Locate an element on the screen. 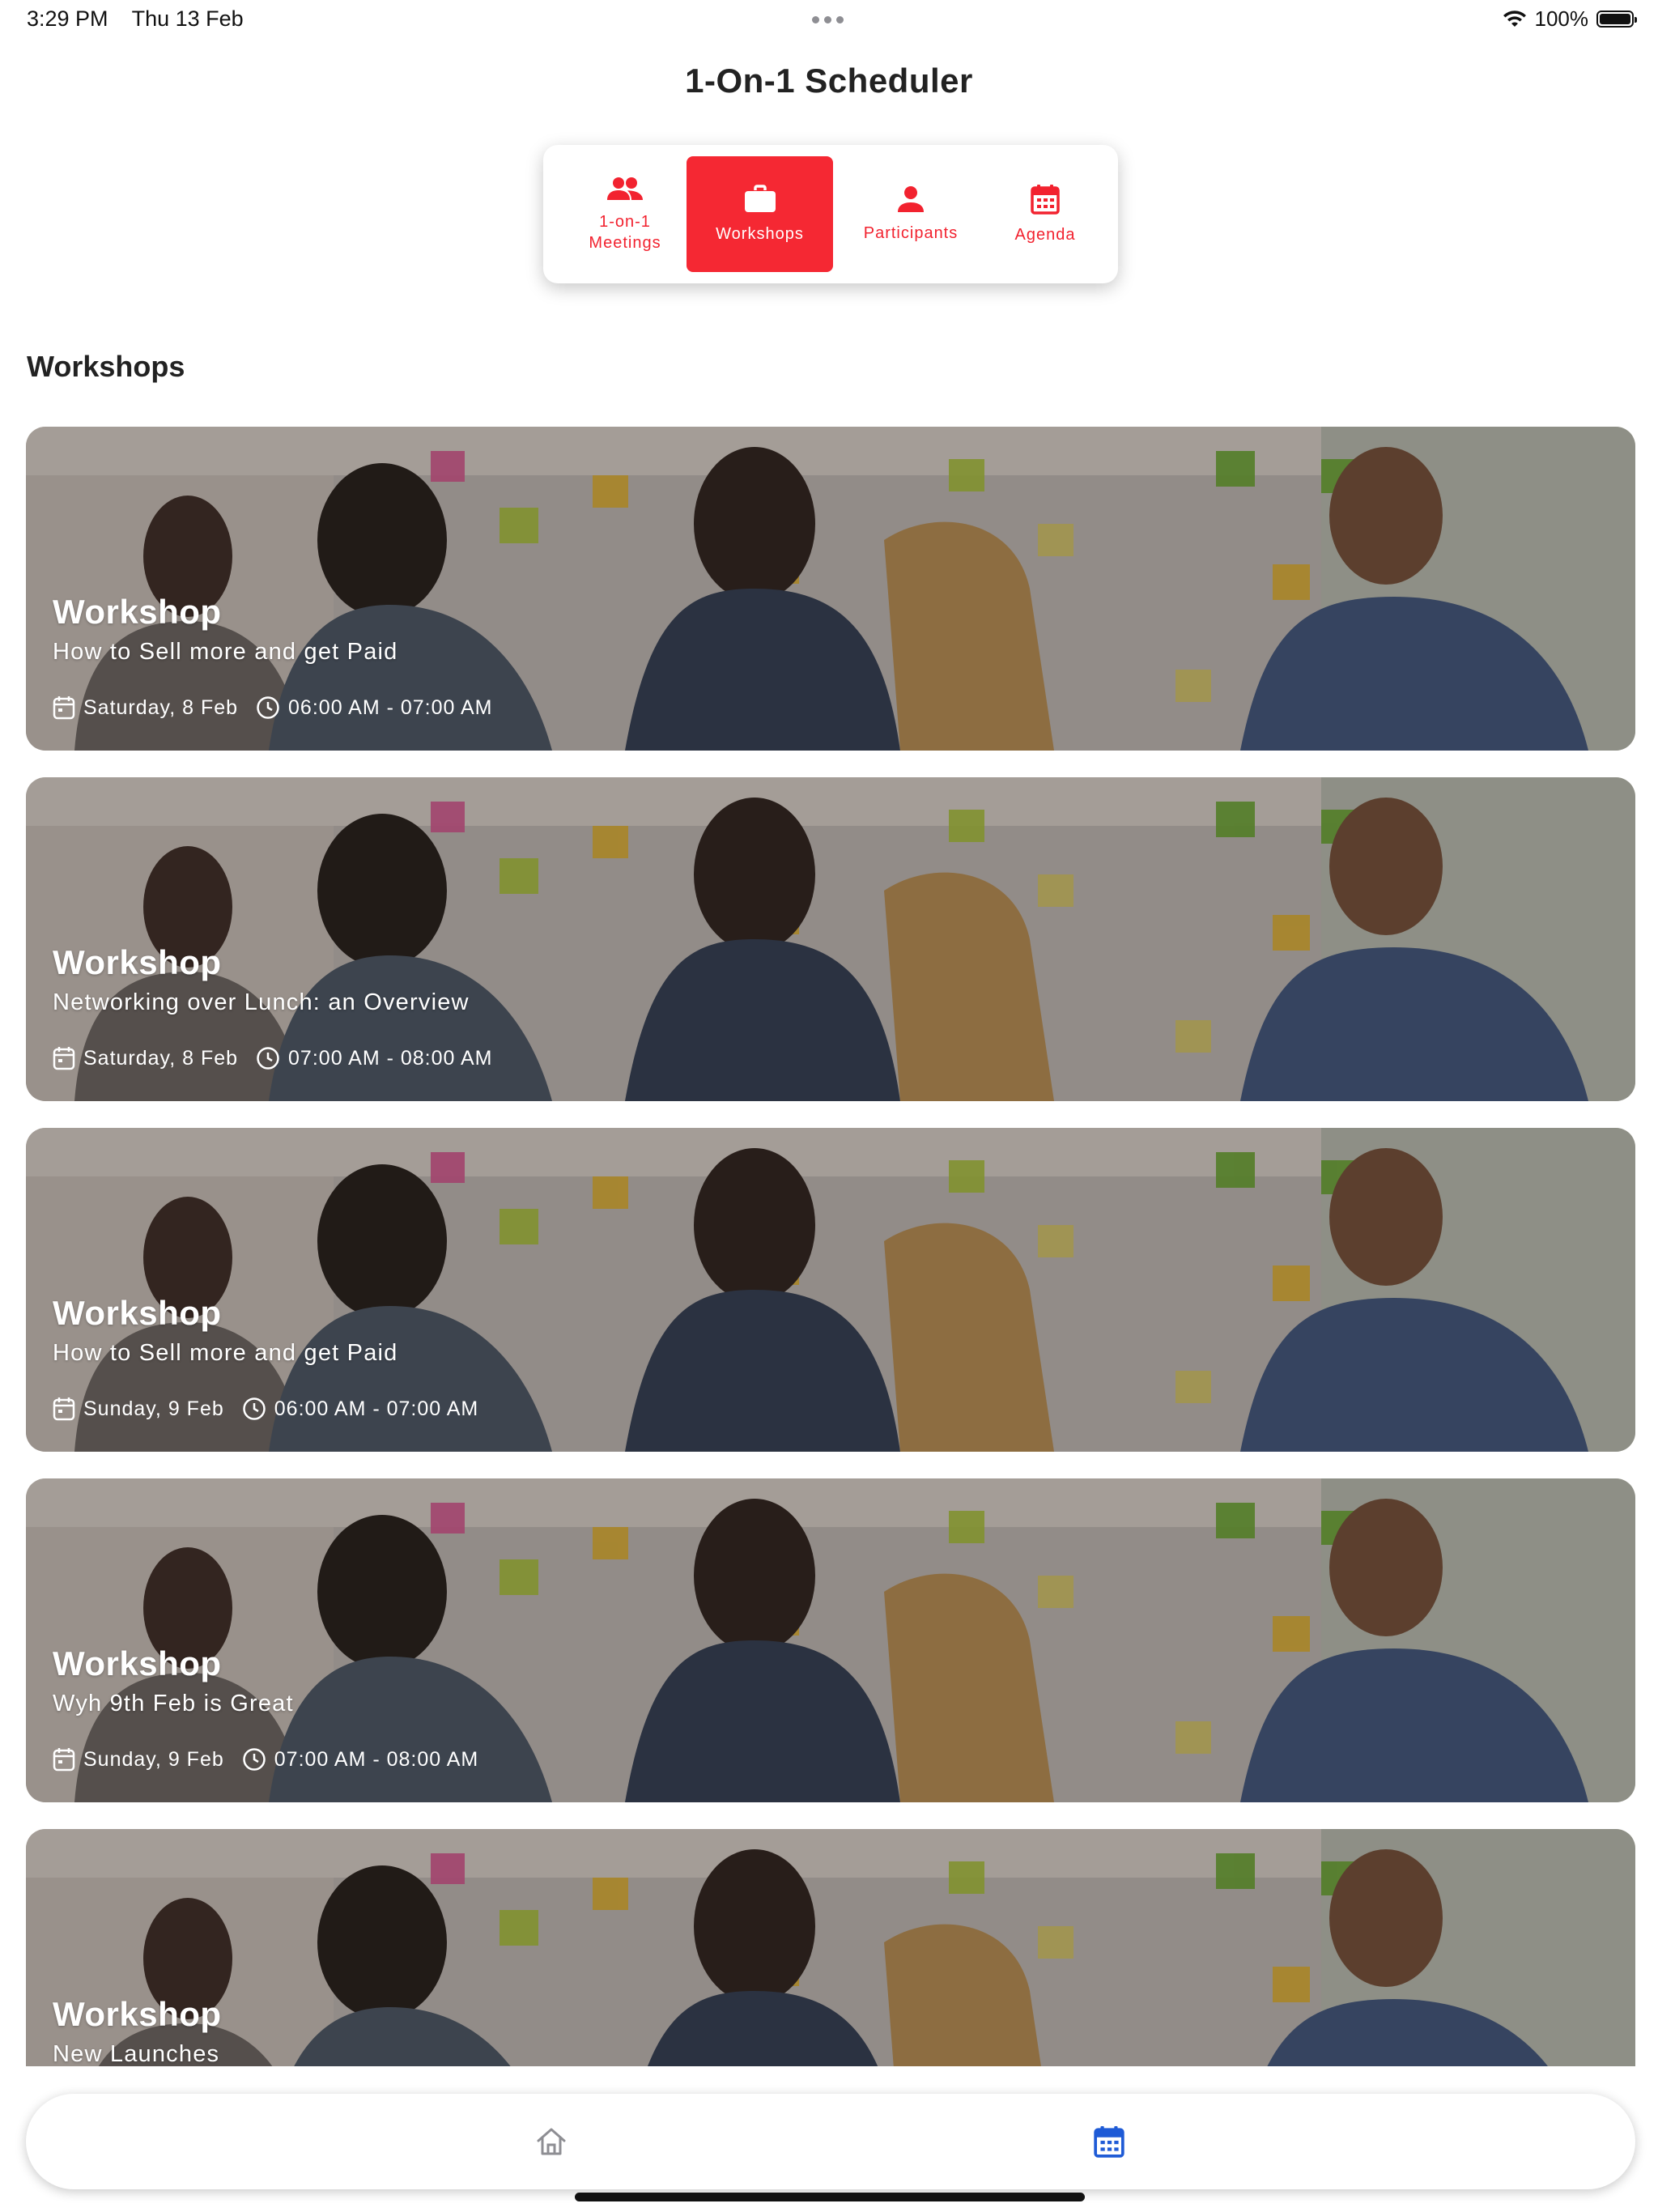 The width and height of the screenshot is (1658, 2212). workshop-subtitle: Networking over Lunch: an Overview is located at coordinates (261, 1002).